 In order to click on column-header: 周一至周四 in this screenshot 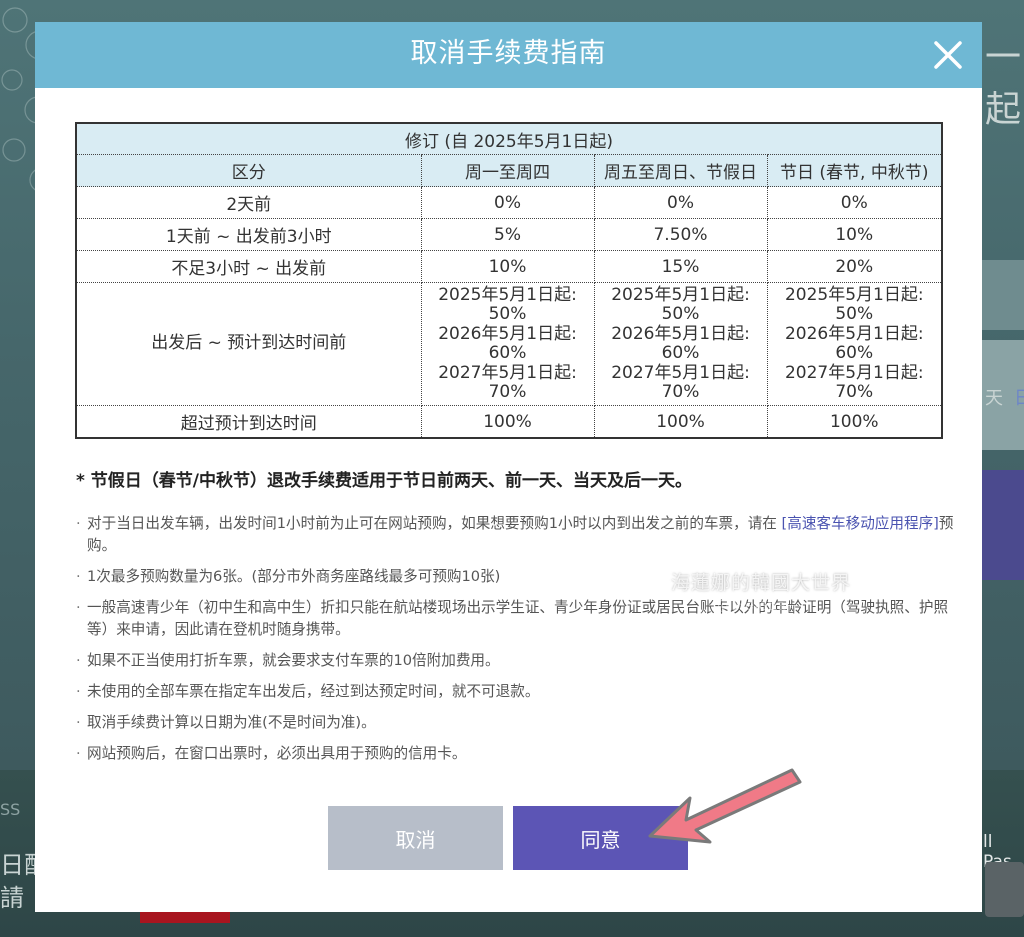, I will do `click(507, 170)`.